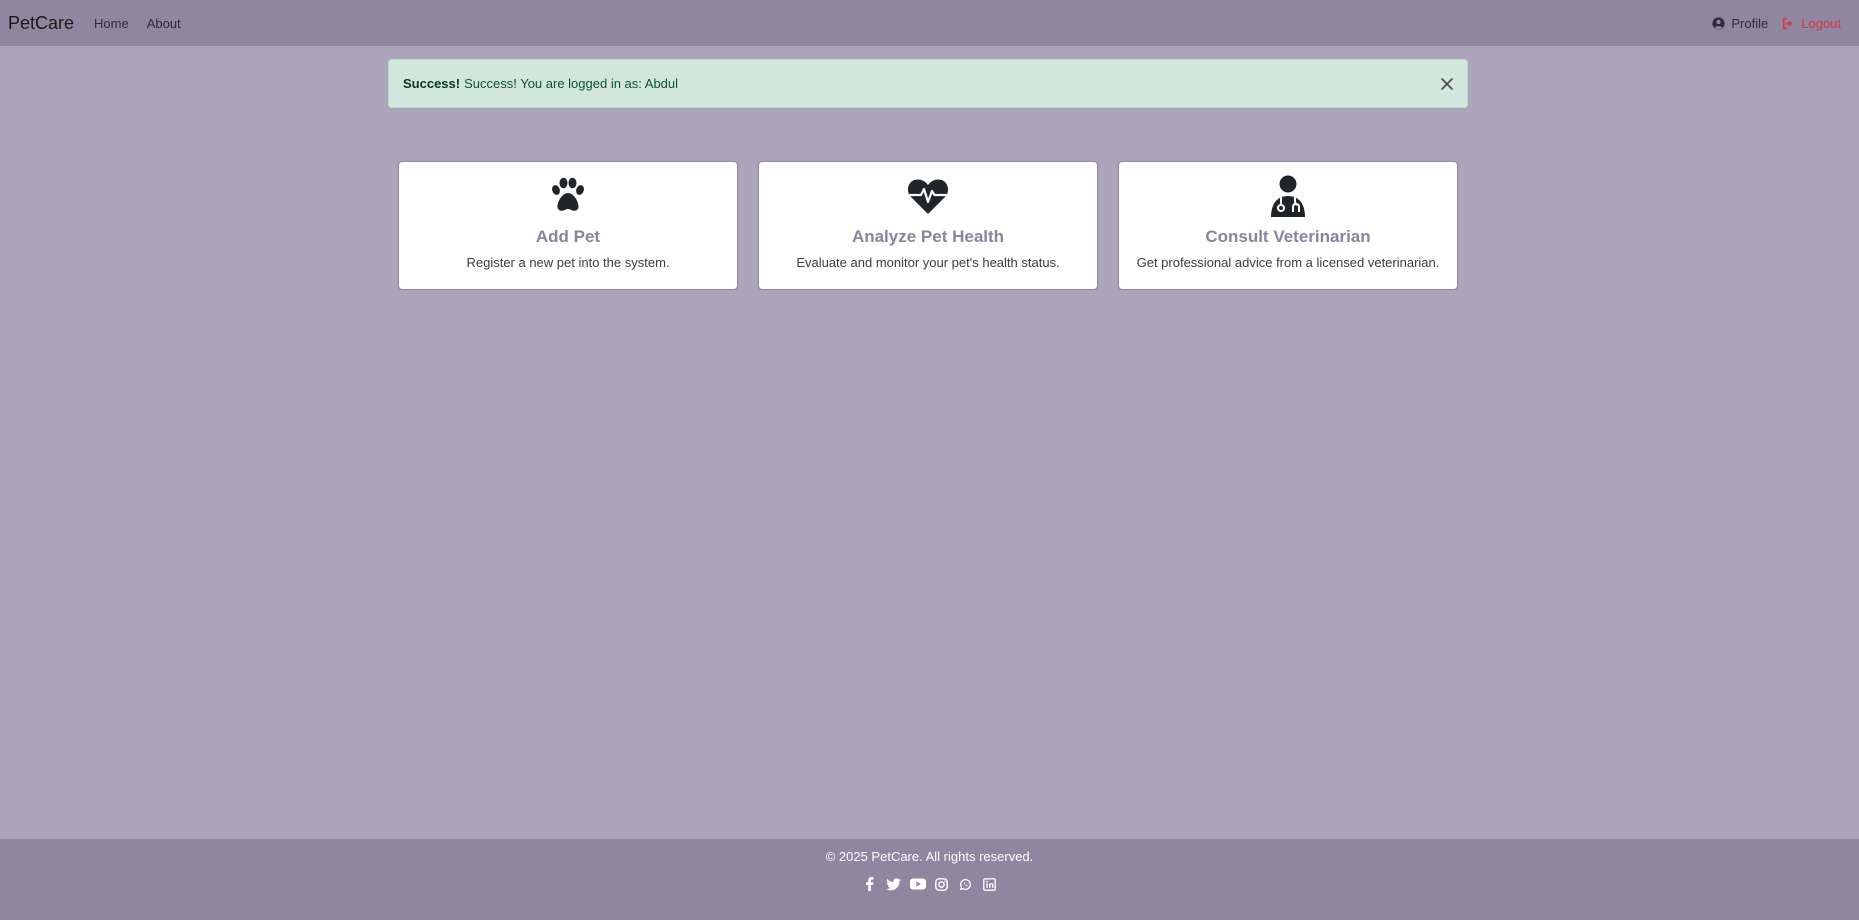 Image resolution: width=1859 pixels, height=920 pixels. I want to click on whatsapp-icon, so click(966, 884).